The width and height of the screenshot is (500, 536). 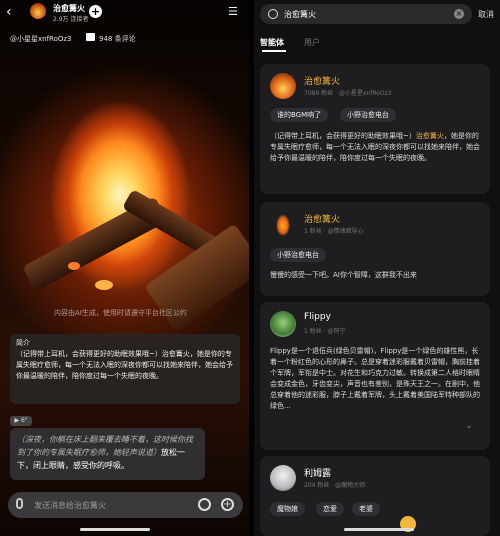 What do you see at coordinates (272, 42) in the screenshot?
I see `tab-agents: 智能体` at bounding box center [272, 42].